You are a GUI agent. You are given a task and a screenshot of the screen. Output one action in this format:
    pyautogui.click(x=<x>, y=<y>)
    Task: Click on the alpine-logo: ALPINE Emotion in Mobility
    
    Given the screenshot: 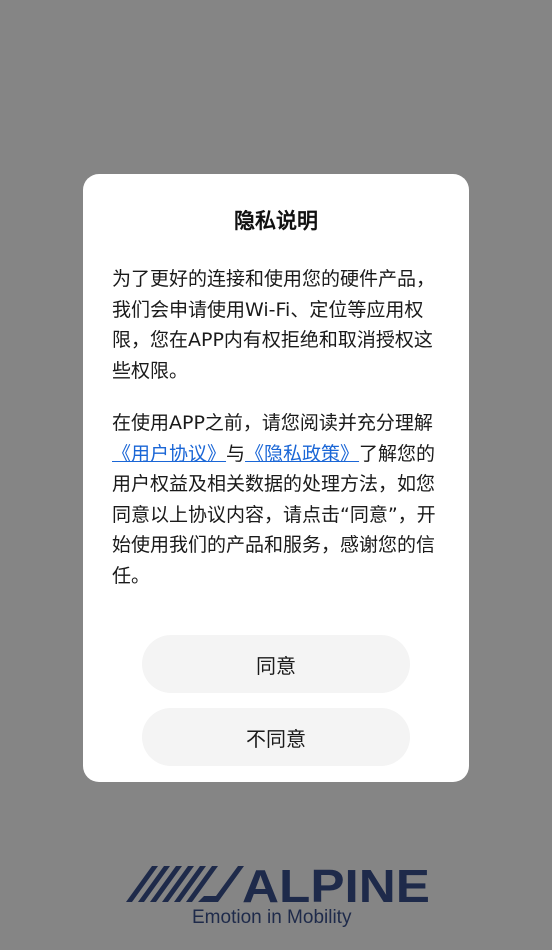 What is the action you would take?
    pyautogui.click(x=276, y=899)
    